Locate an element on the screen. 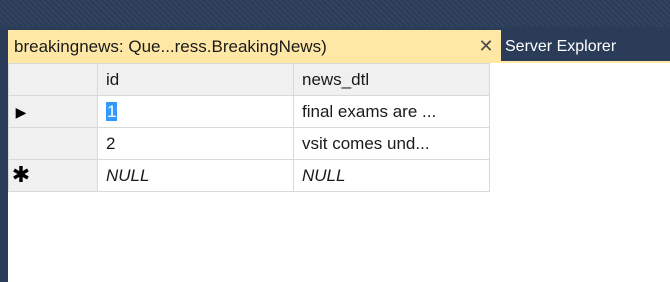 The height and width of the screenshot is (282, 670). row-selector: ✱ is located at coordinates (53, 175).